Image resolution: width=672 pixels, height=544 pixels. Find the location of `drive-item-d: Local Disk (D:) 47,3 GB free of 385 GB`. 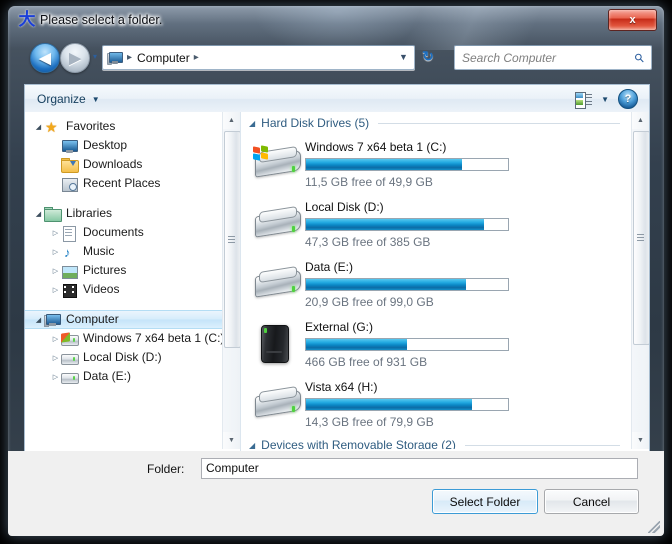

drive-item-d: Local Disk (D:) 47,3 GB free of 385 GB is located at coordinates (436, 224).